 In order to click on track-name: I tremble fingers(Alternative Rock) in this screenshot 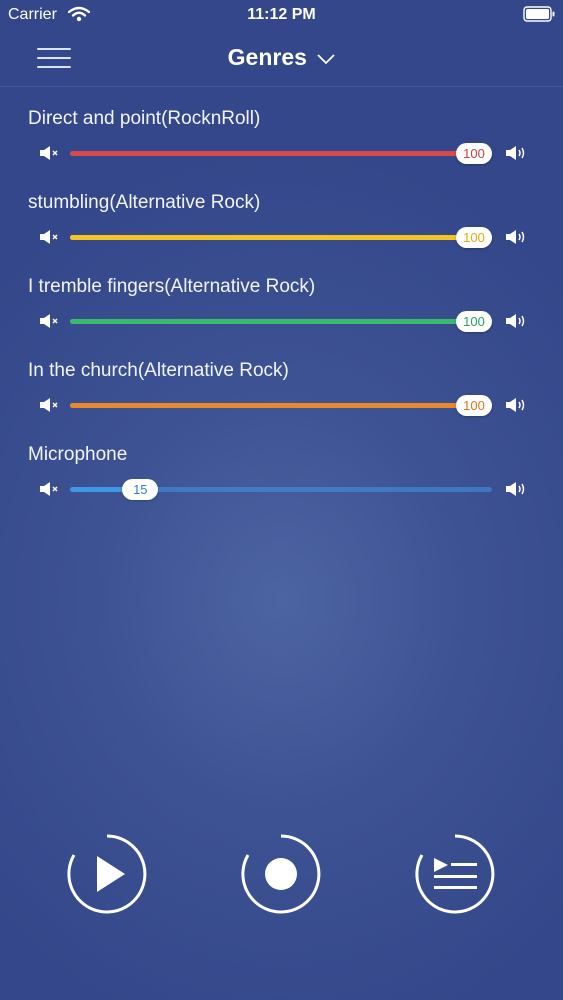, I will do `click(172, 286)`.